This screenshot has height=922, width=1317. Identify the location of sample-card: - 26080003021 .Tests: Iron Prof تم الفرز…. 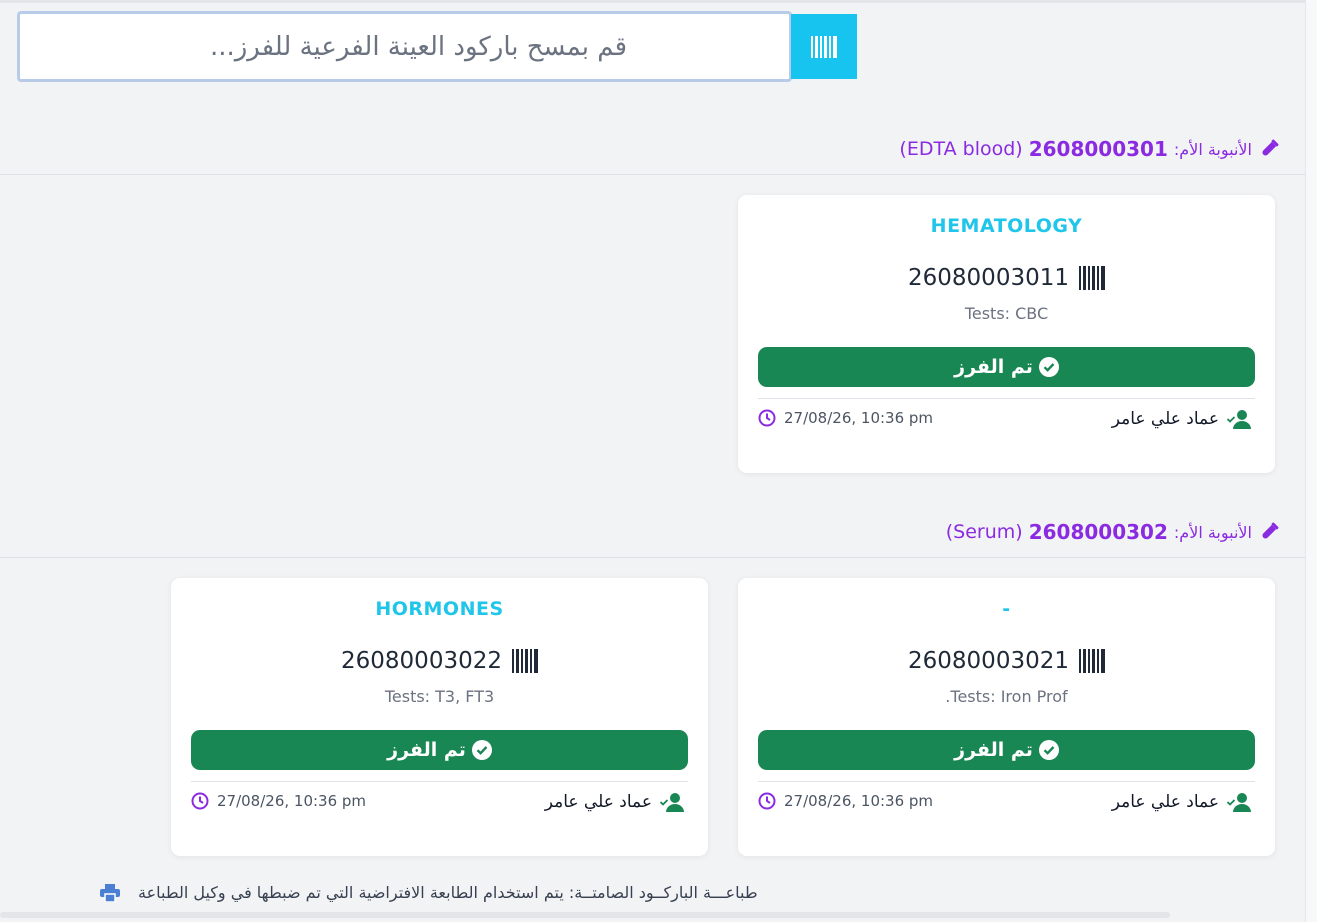
(1006, 717).